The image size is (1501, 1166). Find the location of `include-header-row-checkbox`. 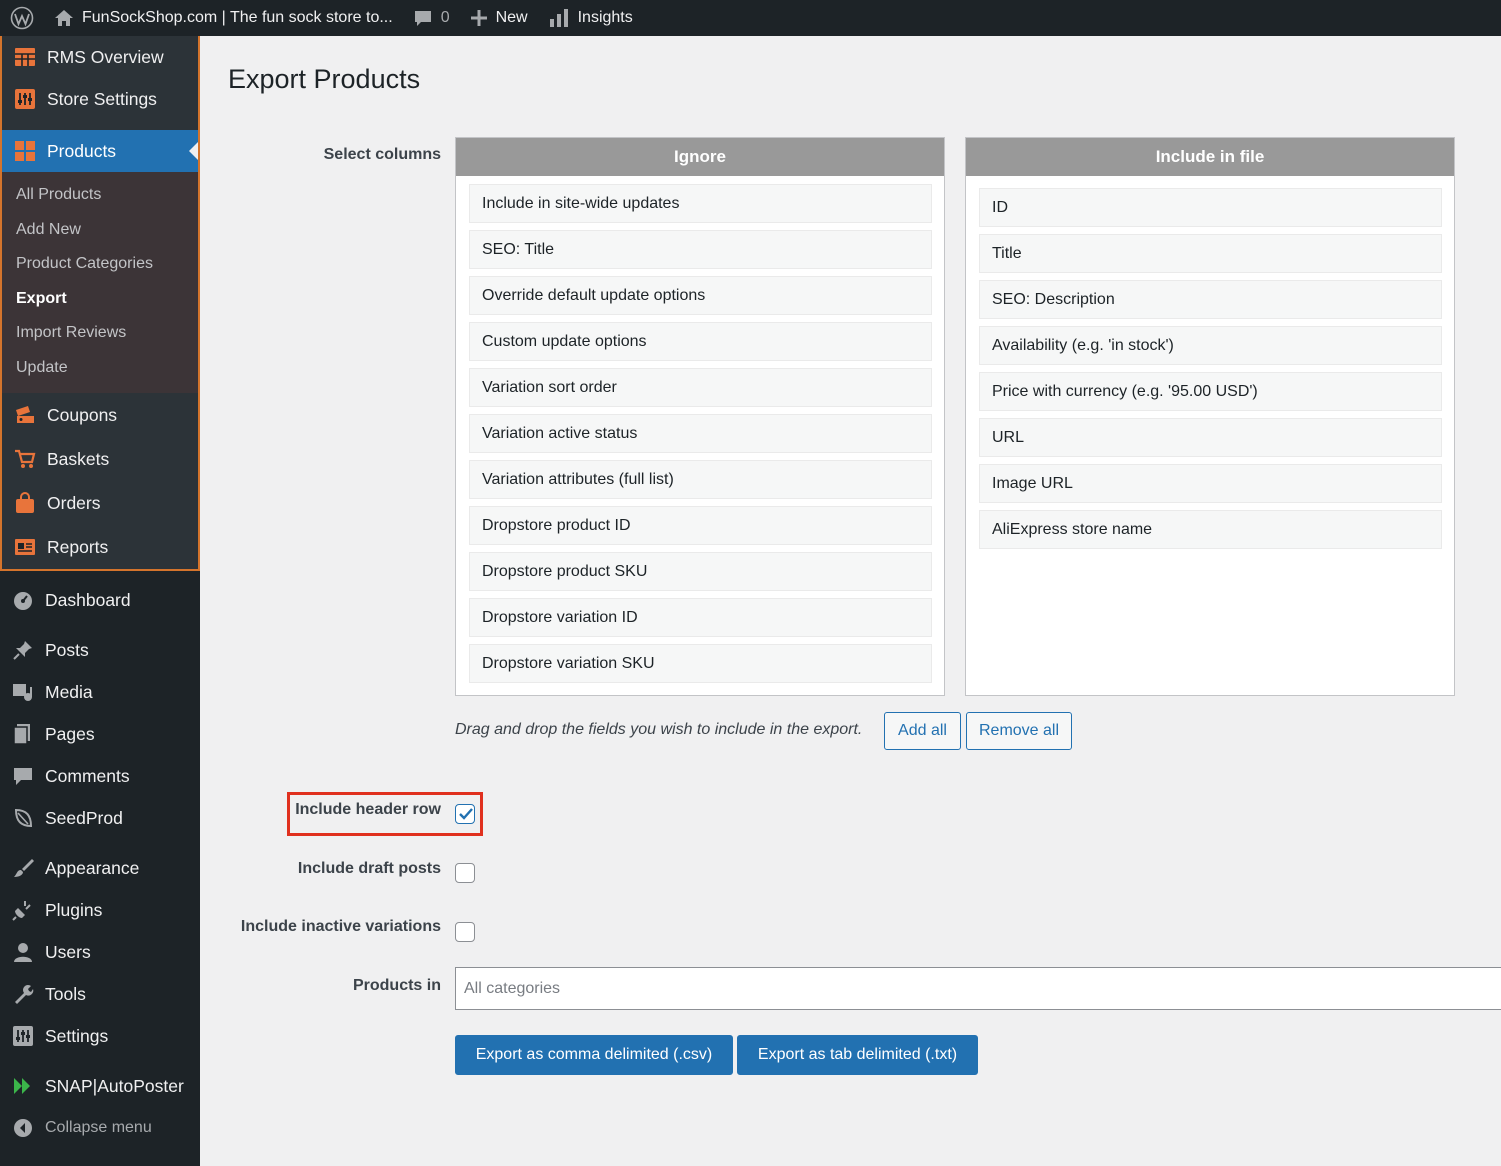

include-header-row-checkbox is located at coordinates (465, 814).